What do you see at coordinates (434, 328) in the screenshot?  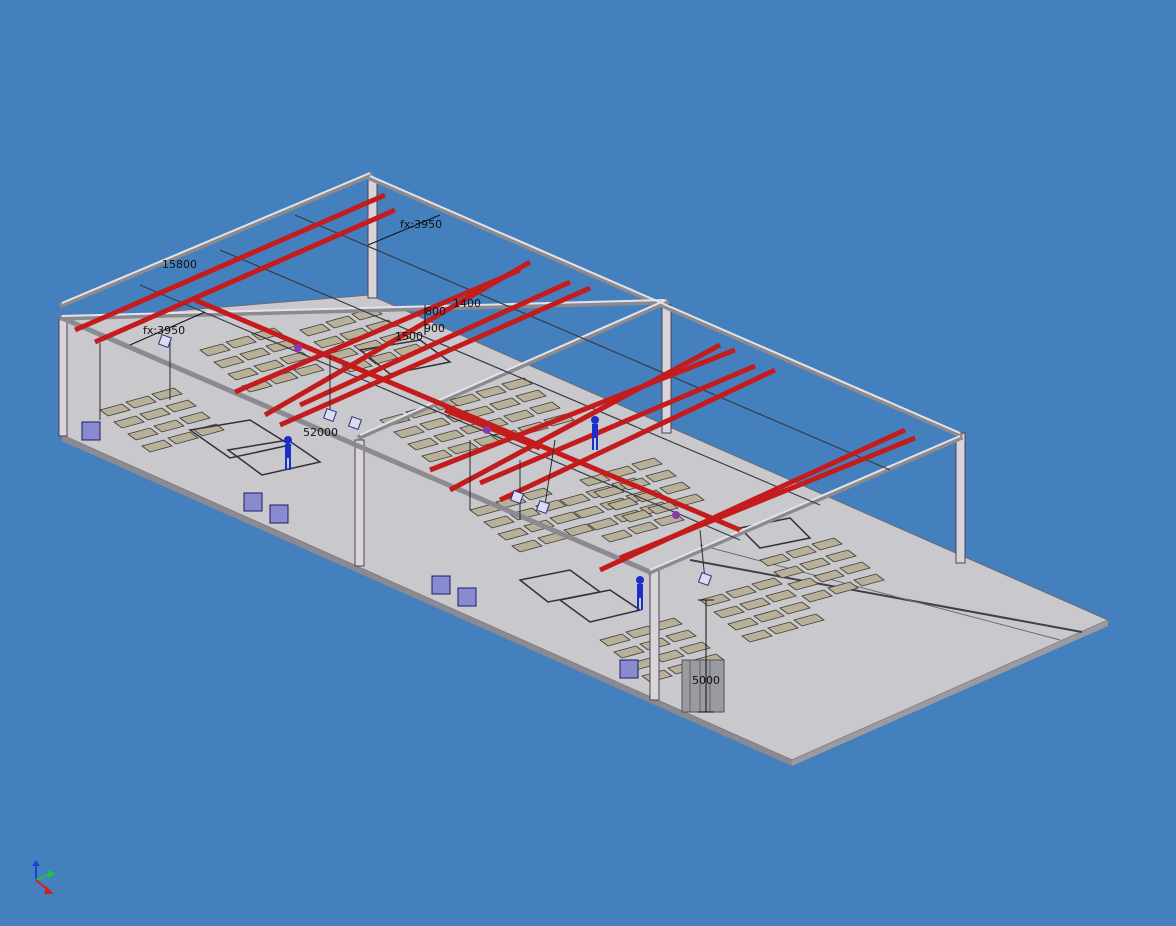 I see `dim-900: 900` at bounding box center [434, 328].